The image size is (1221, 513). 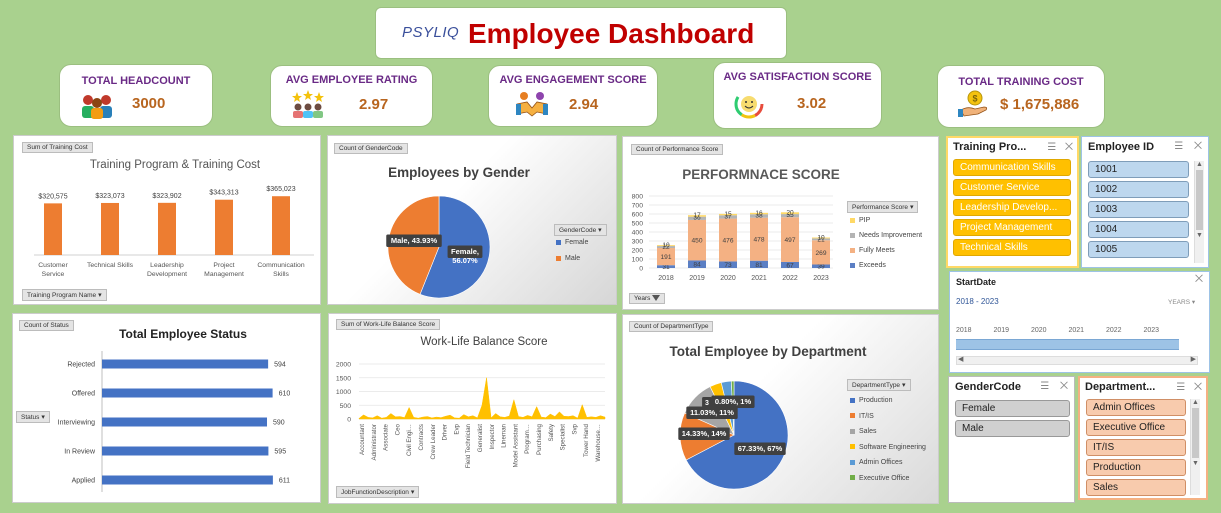 What do you see at coordinates (378, 492) in the screenshot?
I see `job-function-filter-button: JobFunctionDescription` at bounding box center [378, 492].